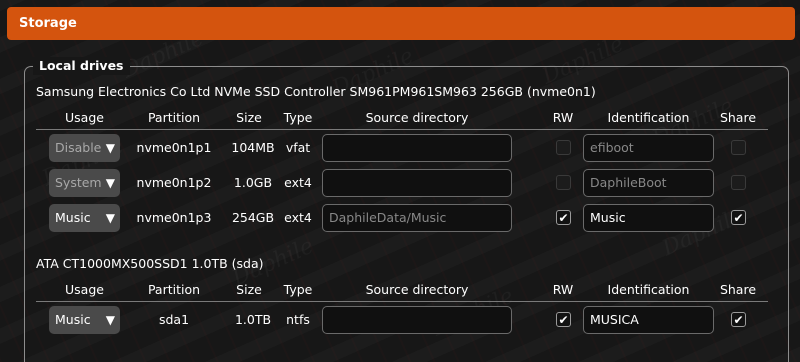  I want to click on usage-select: System ▼, so click(84, 183).